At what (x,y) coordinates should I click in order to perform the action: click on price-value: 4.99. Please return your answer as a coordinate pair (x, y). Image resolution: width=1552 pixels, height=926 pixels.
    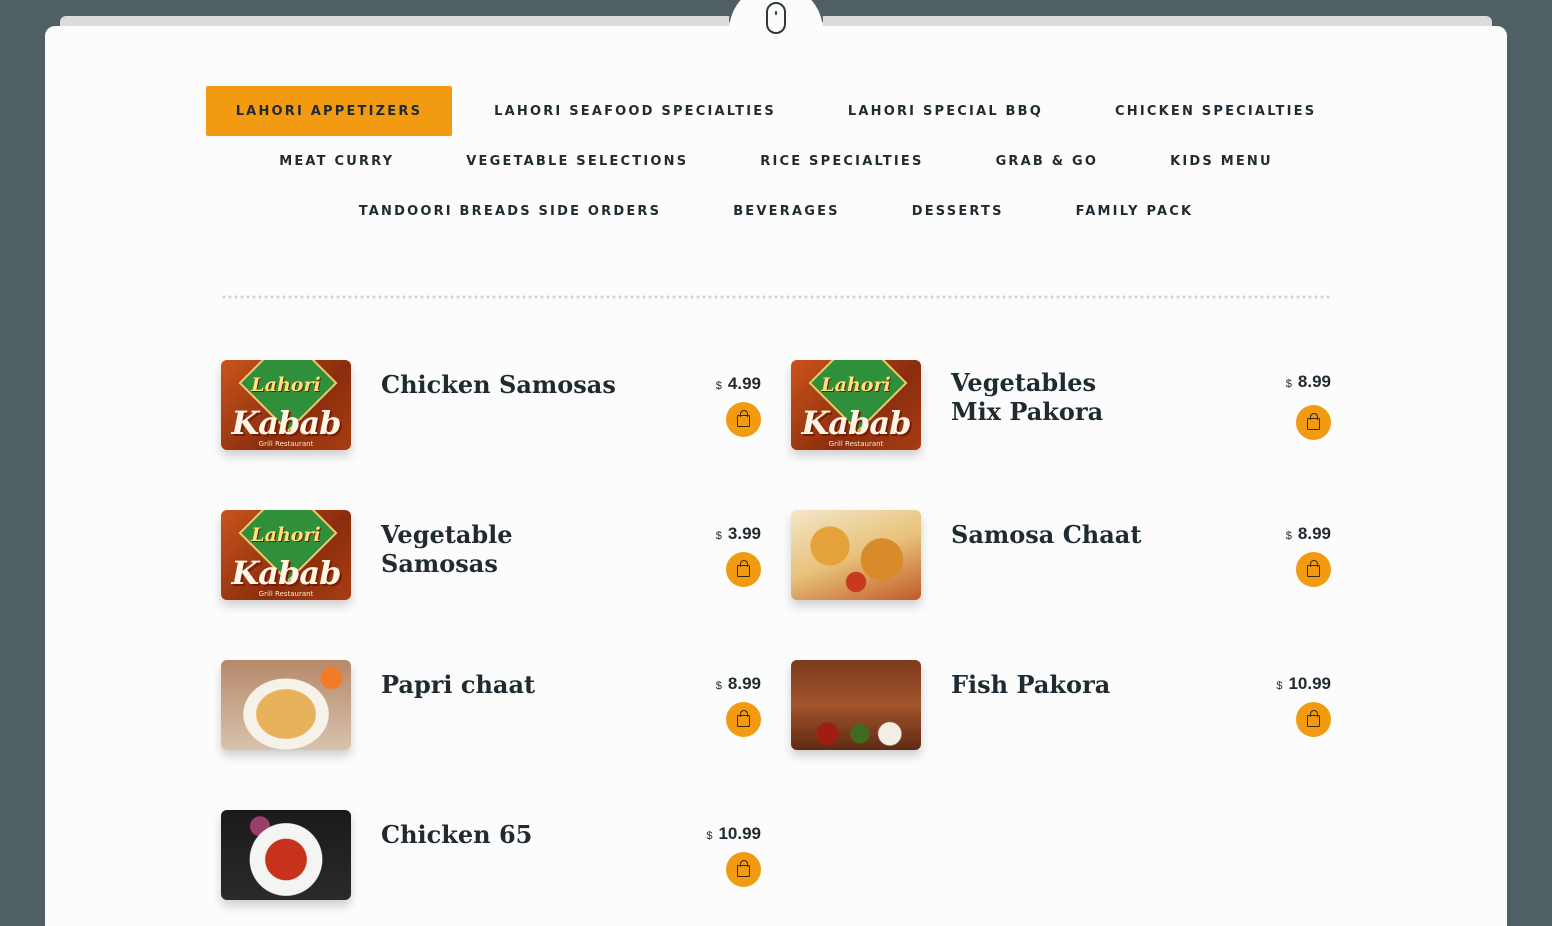
    Looking at the image, I should click on (744, 383).